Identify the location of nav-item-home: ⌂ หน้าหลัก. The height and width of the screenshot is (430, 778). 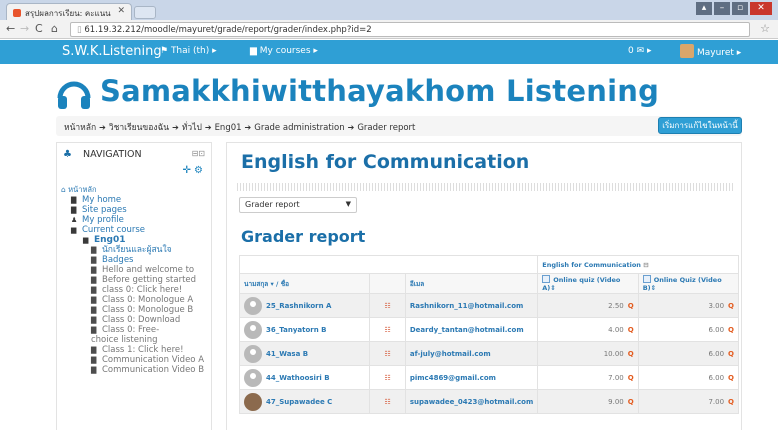
(132, 190).